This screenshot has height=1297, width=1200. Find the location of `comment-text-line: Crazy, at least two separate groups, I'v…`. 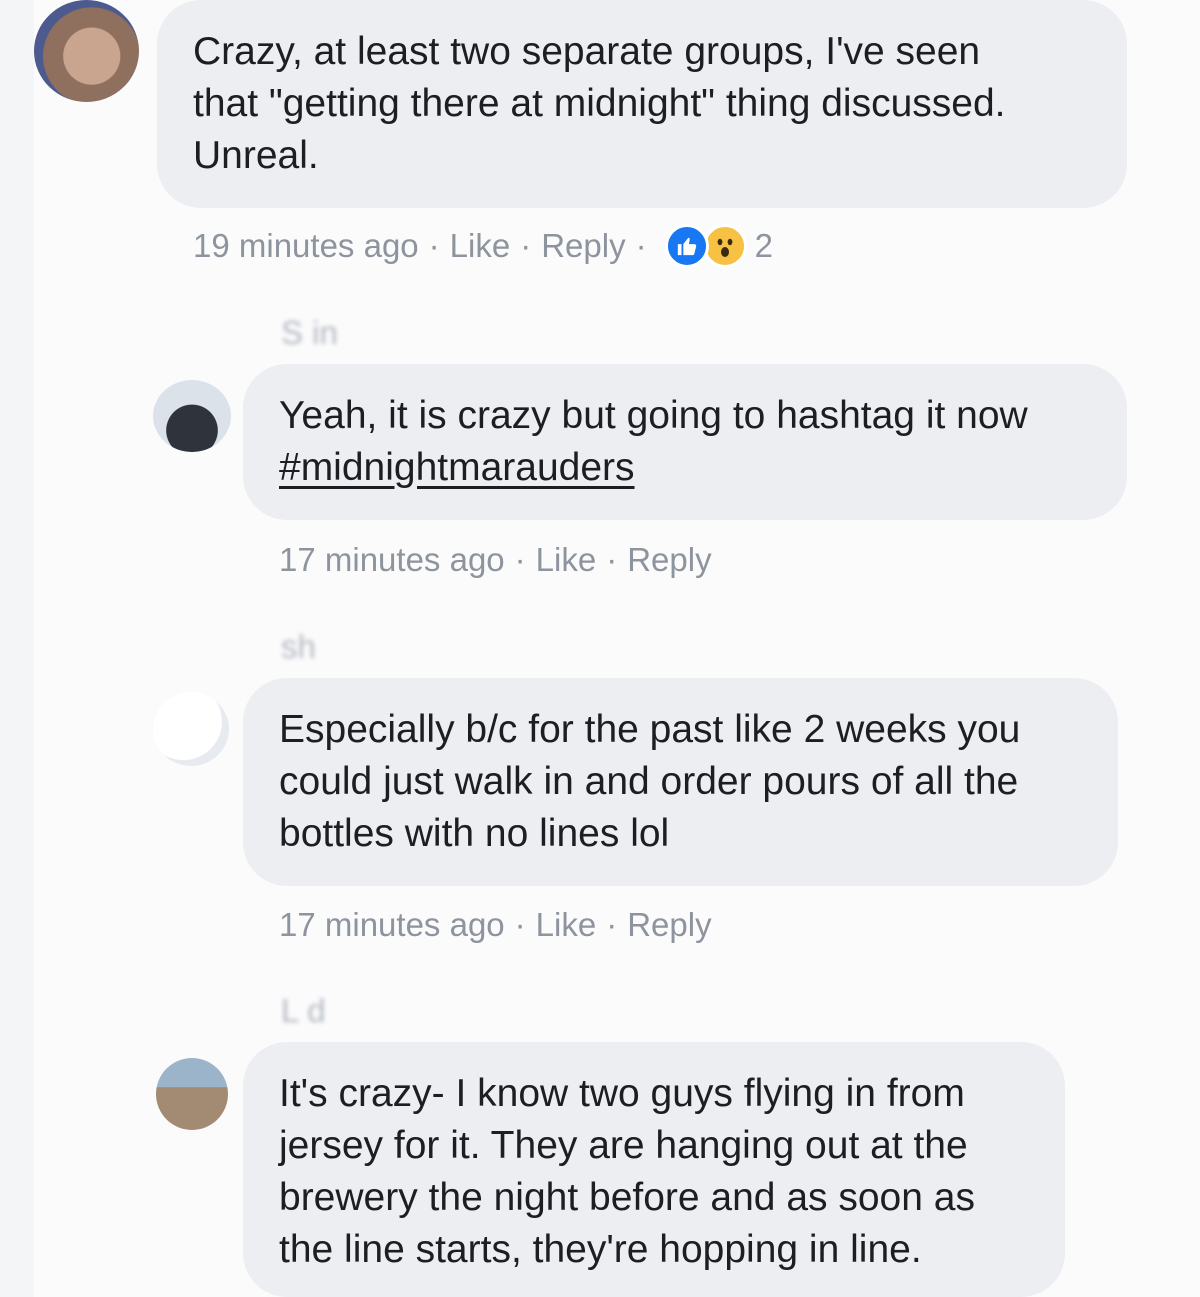

comment-text-line: Crazy, at least two separate groups, I'v… is located at coordinates (587, 51).